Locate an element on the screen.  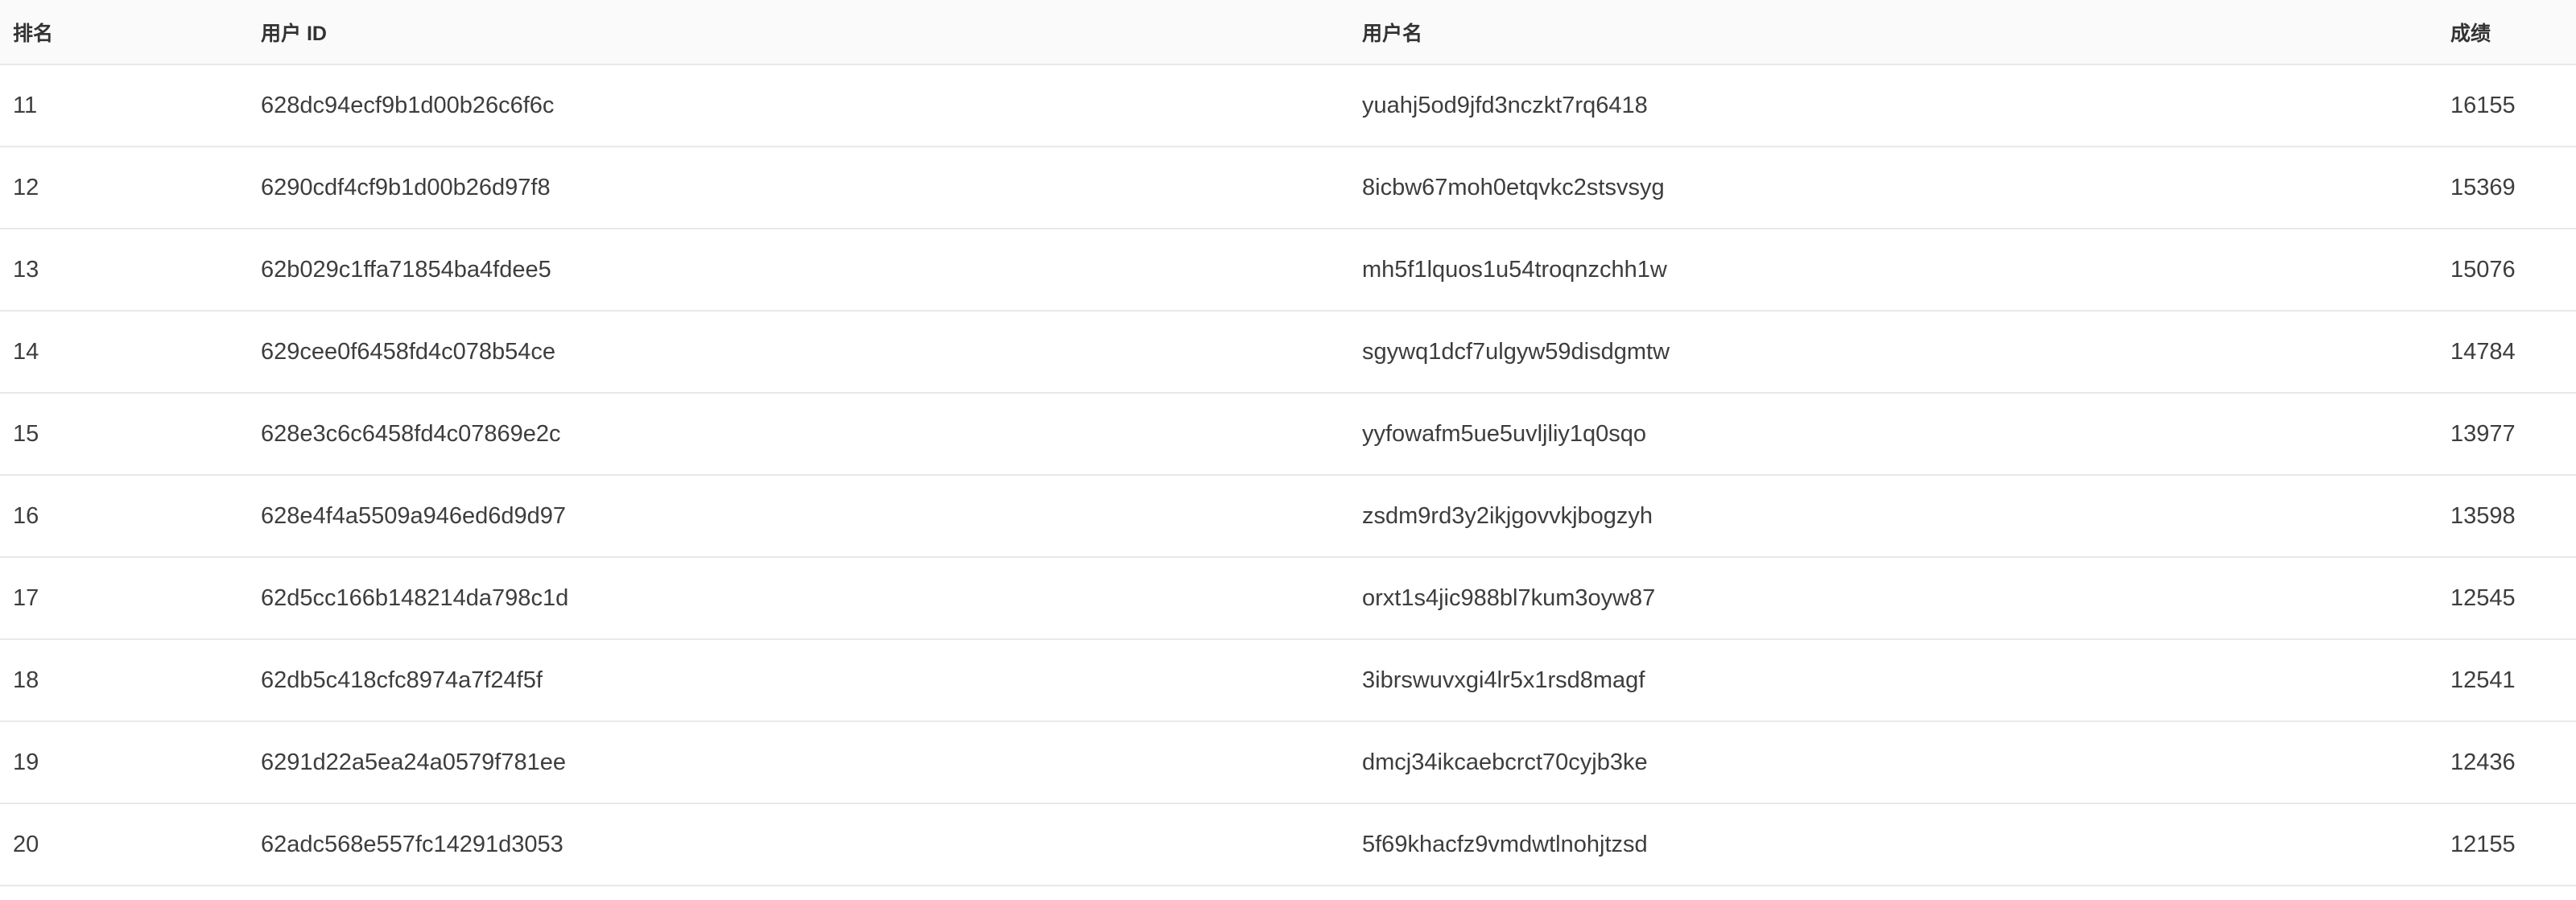
cell-score: 15076 is located at coordinates (2513, 270).